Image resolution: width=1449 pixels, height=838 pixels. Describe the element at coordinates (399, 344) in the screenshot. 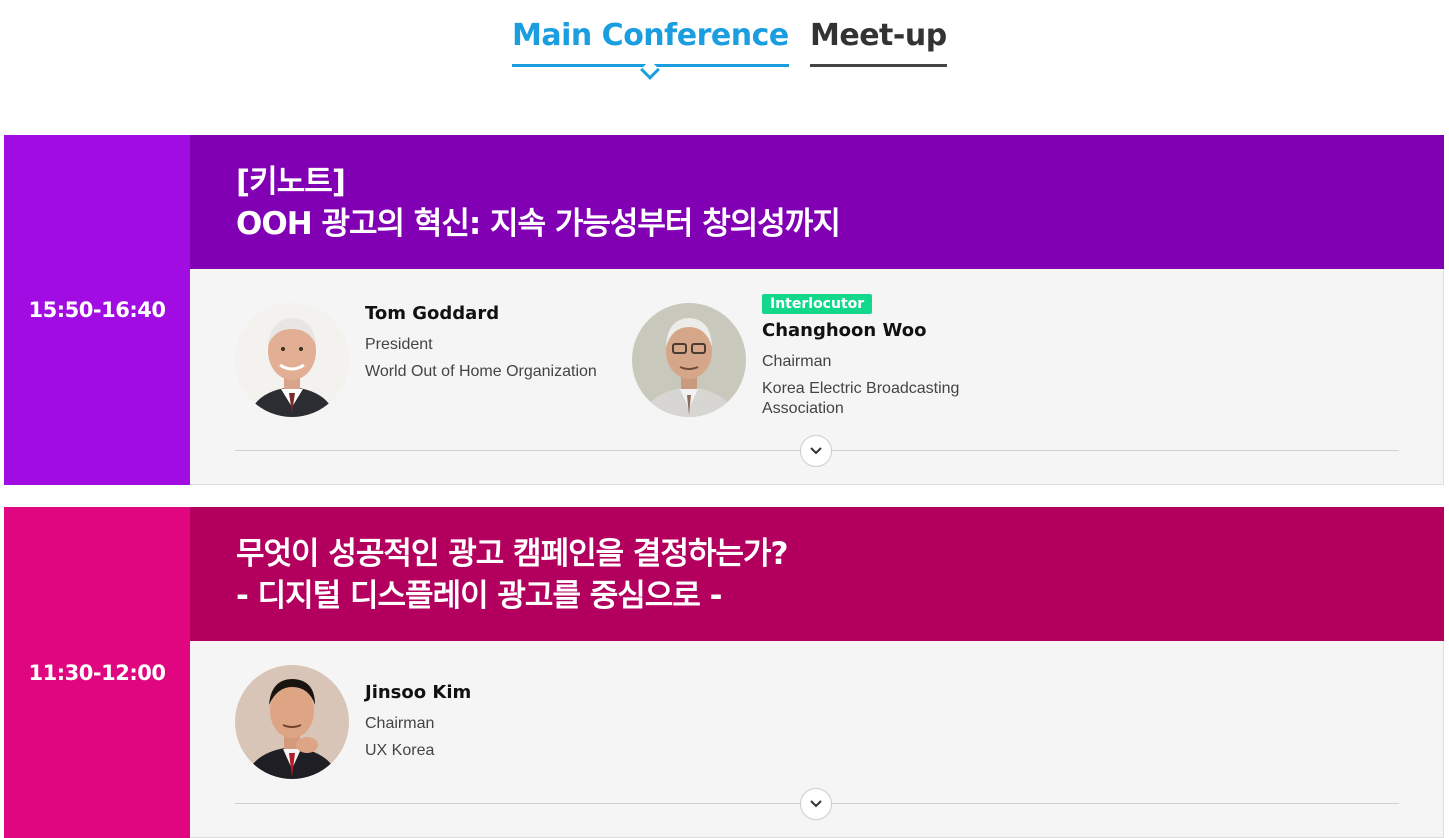

I see `speaker-role: President` at that location.